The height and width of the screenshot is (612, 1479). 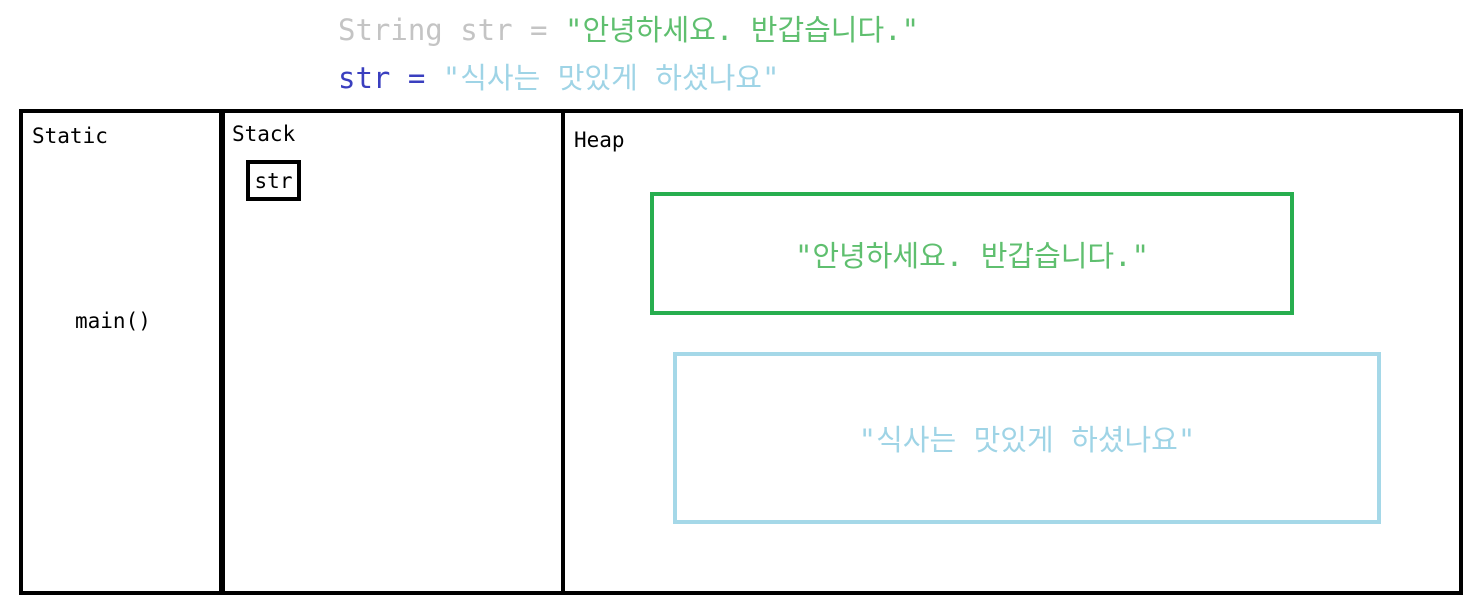 I want to click on code-line-declaration: String str = "안녕하세요. 반갑습니다.", so click(x=628, y=30).